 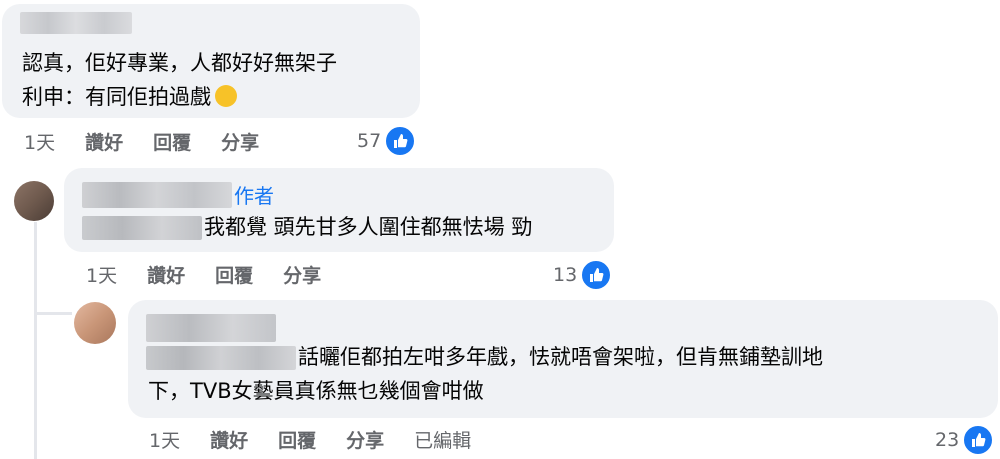 What do you see at coordinates (368, 227) in the screenshot?
I see `comment-text: 我都覺 頭先甘多人圍住都無怯場 勁` at bounding box center [368, 227].